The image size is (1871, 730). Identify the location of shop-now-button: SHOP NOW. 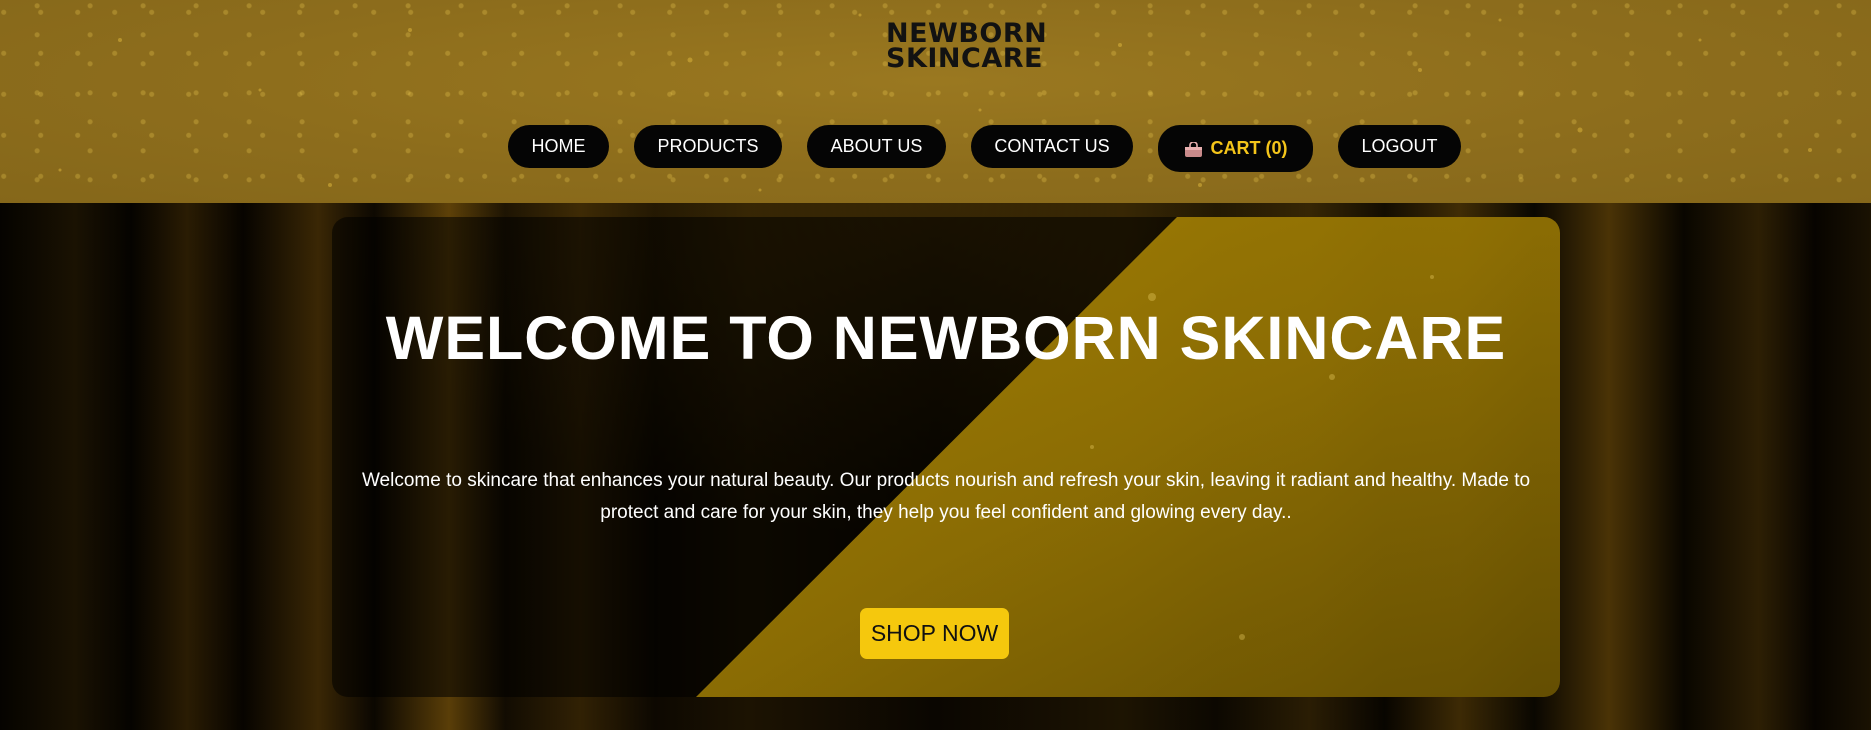
(934, 633).